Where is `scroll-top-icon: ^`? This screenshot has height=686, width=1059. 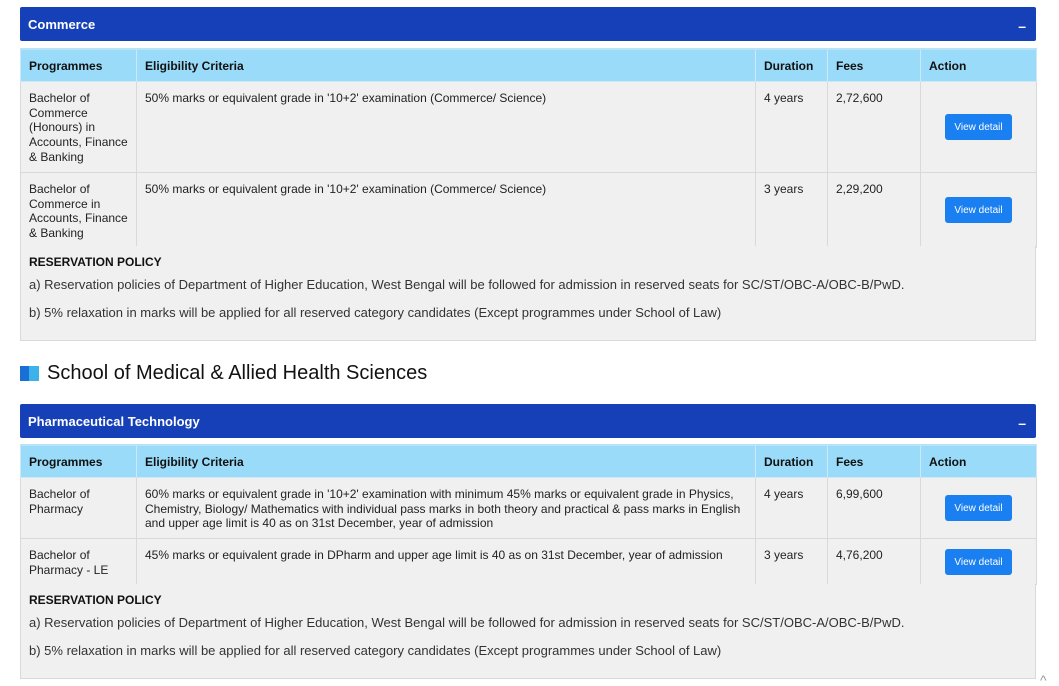 scroll-top-icon: ^ is located at coordinates (1043, 679).